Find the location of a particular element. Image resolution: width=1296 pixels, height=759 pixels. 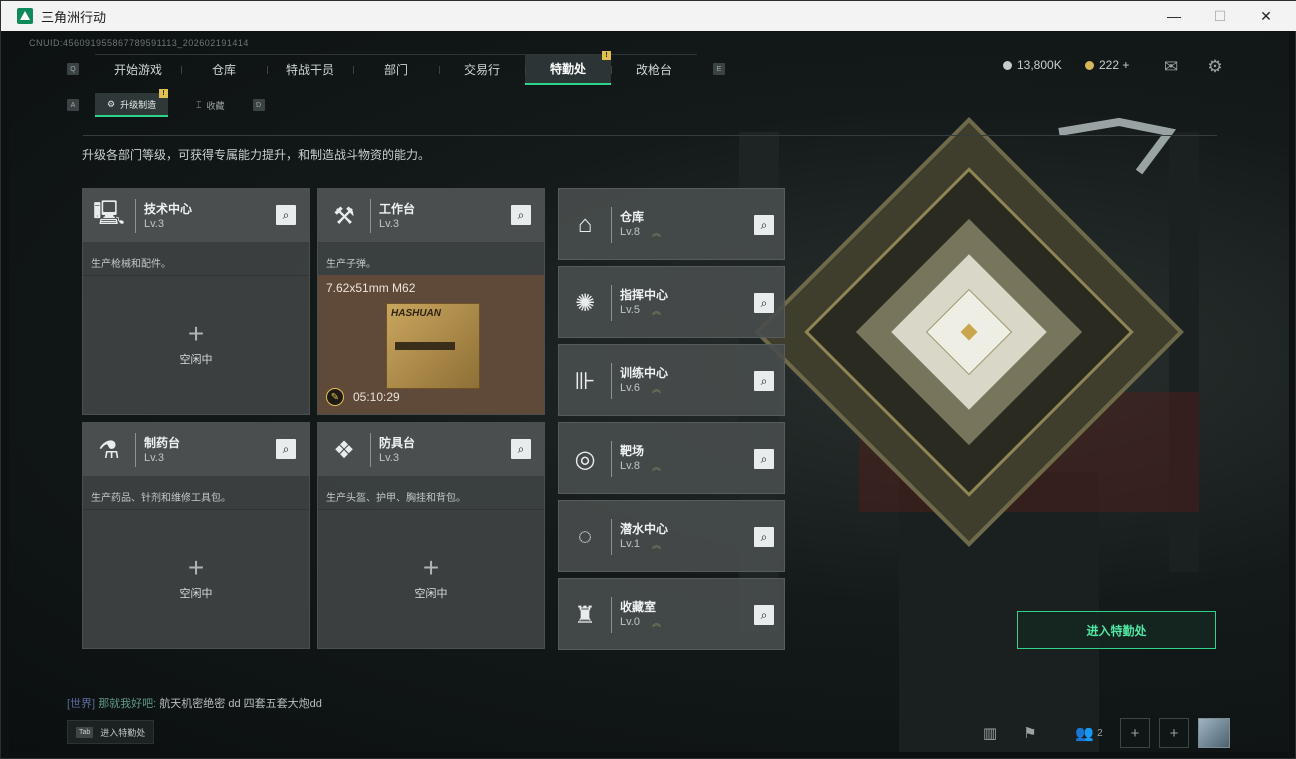

dumbbell-icon: ⊪ is located at coordinates (585, 381).